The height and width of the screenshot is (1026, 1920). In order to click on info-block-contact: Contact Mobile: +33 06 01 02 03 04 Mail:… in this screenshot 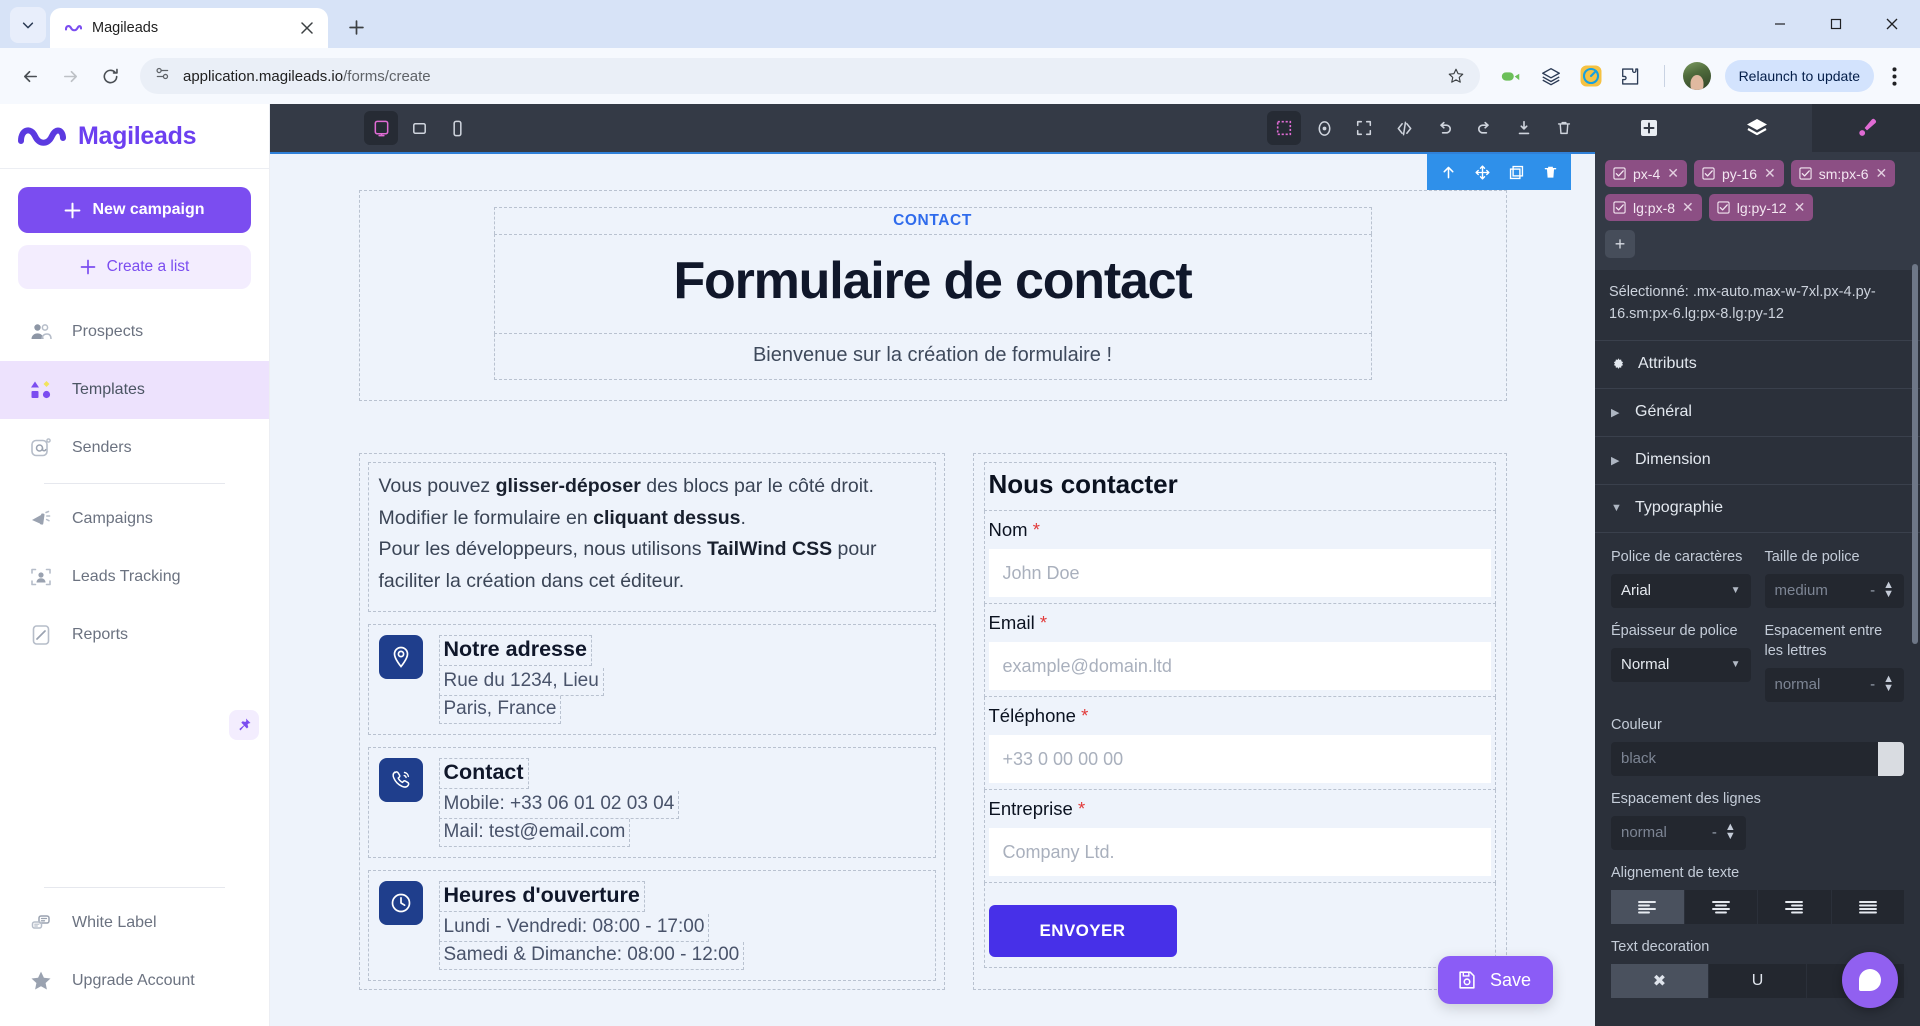, I will do `click(651, 803)`.